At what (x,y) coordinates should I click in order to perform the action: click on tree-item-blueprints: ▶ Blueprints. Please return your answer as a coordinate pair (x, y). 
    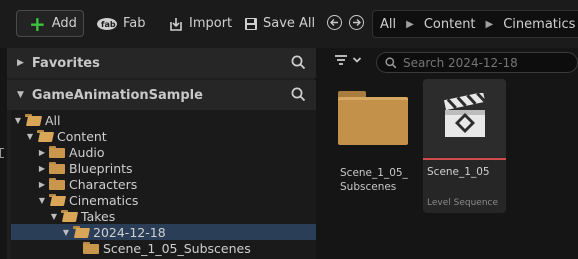
    Looking at the image, I should click on (163, 168).